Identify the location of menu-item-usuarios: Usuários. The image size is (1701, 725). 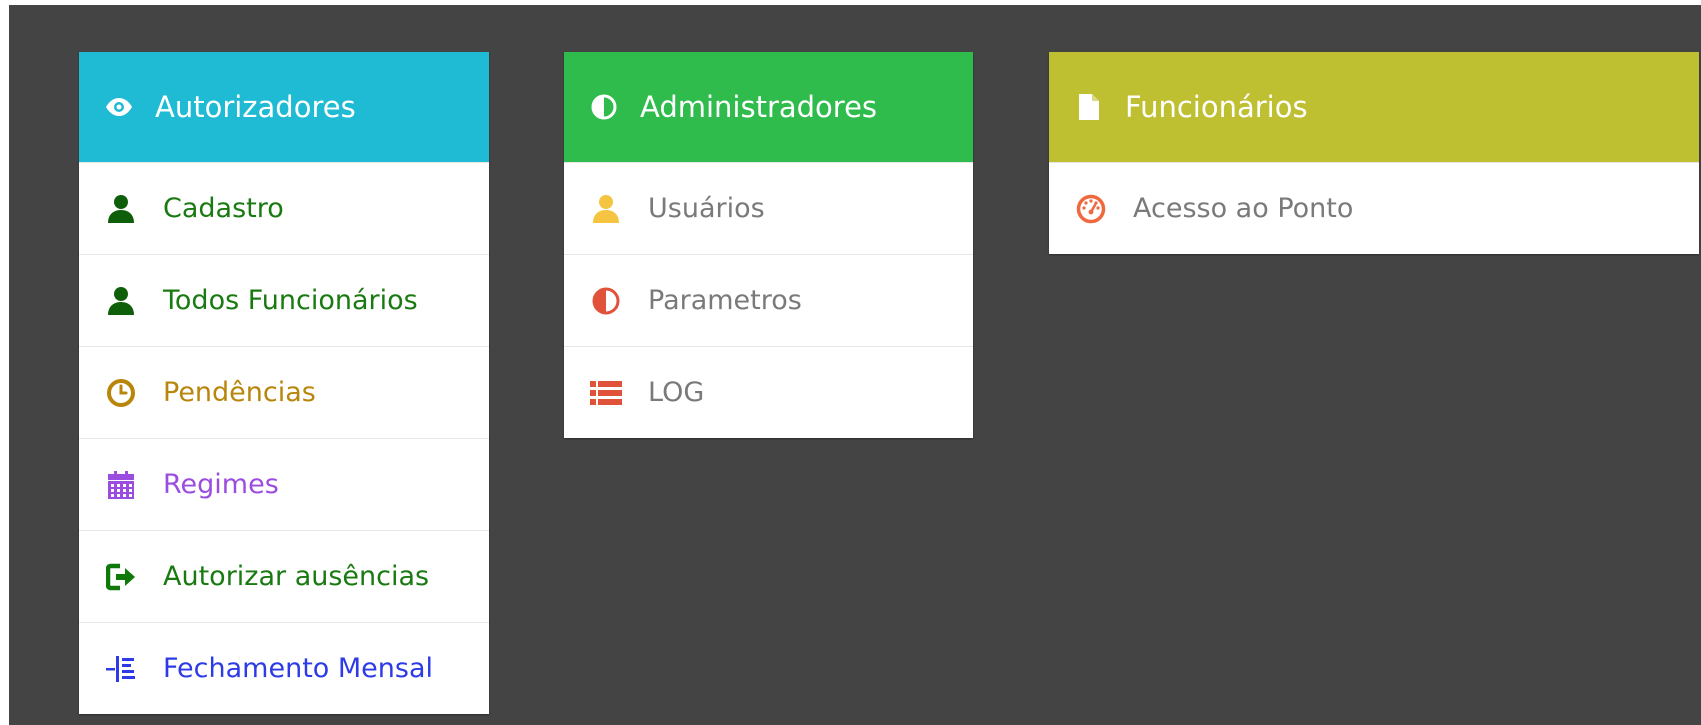
(768, 208).